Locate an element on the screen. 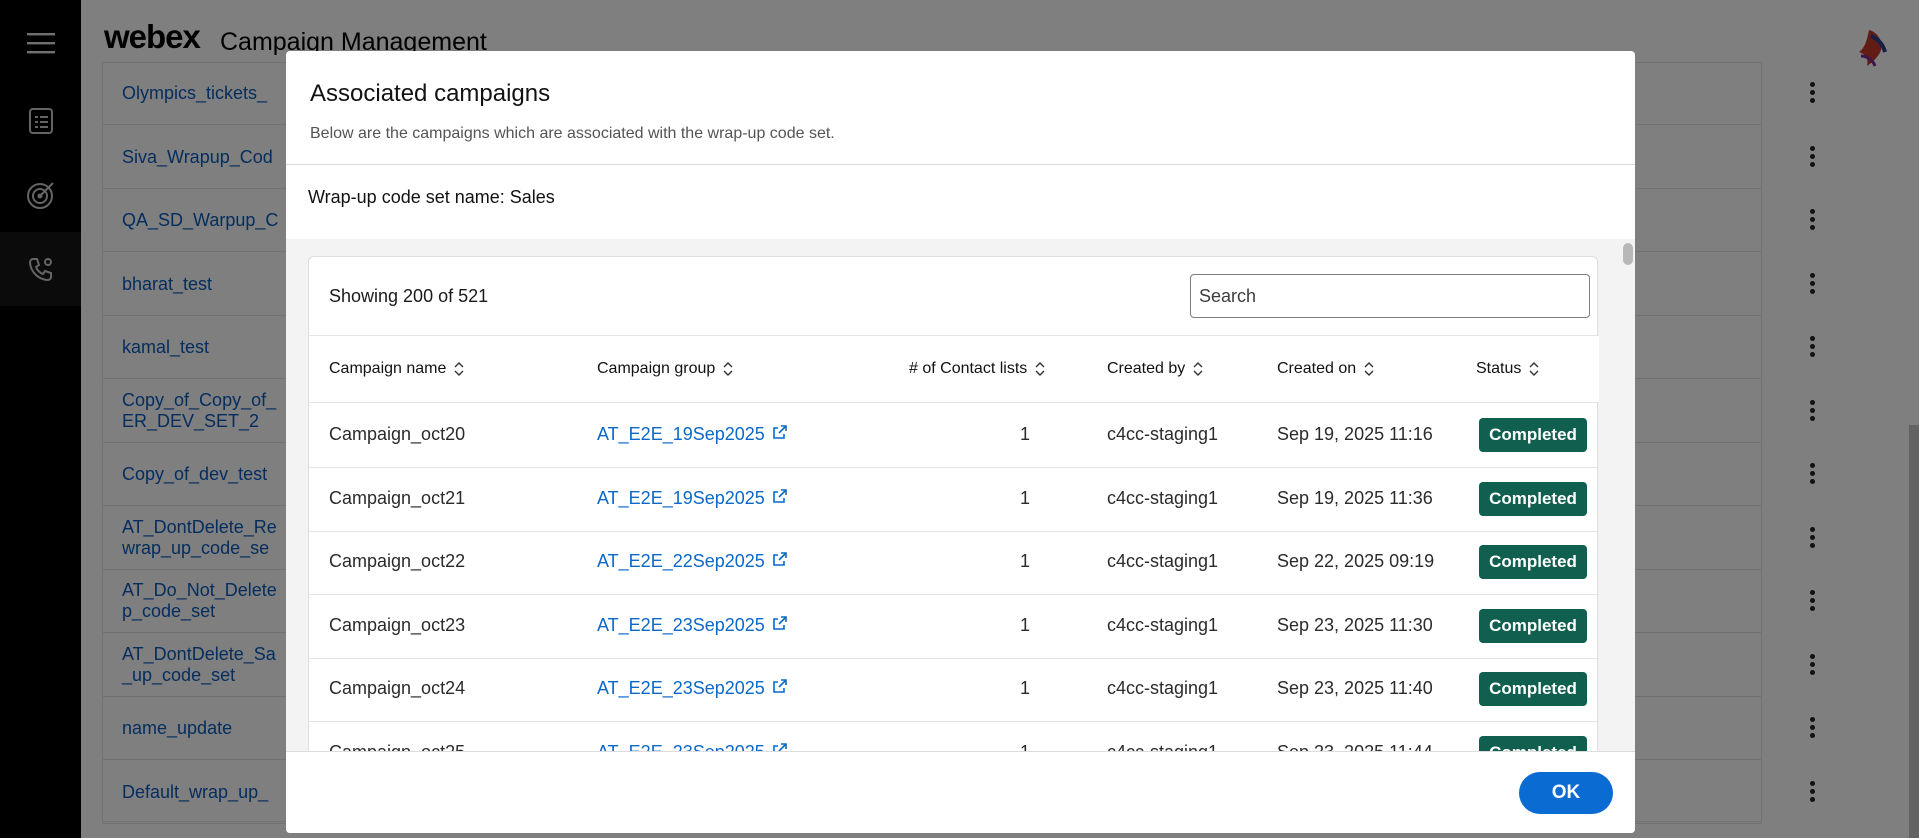  campaign-name-cell: Campaign_oct21 is located at coordinates (397, 497).